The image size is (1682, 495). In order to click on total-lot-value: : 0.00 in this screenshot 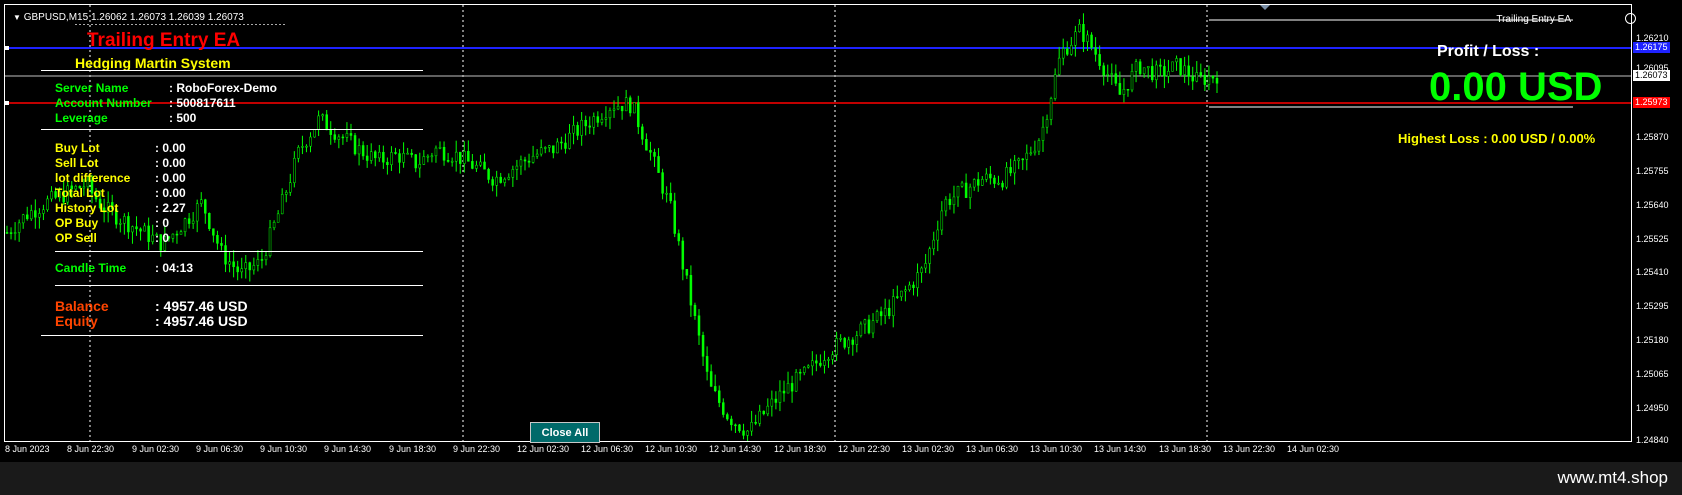, I will do `click(170, 193)`.